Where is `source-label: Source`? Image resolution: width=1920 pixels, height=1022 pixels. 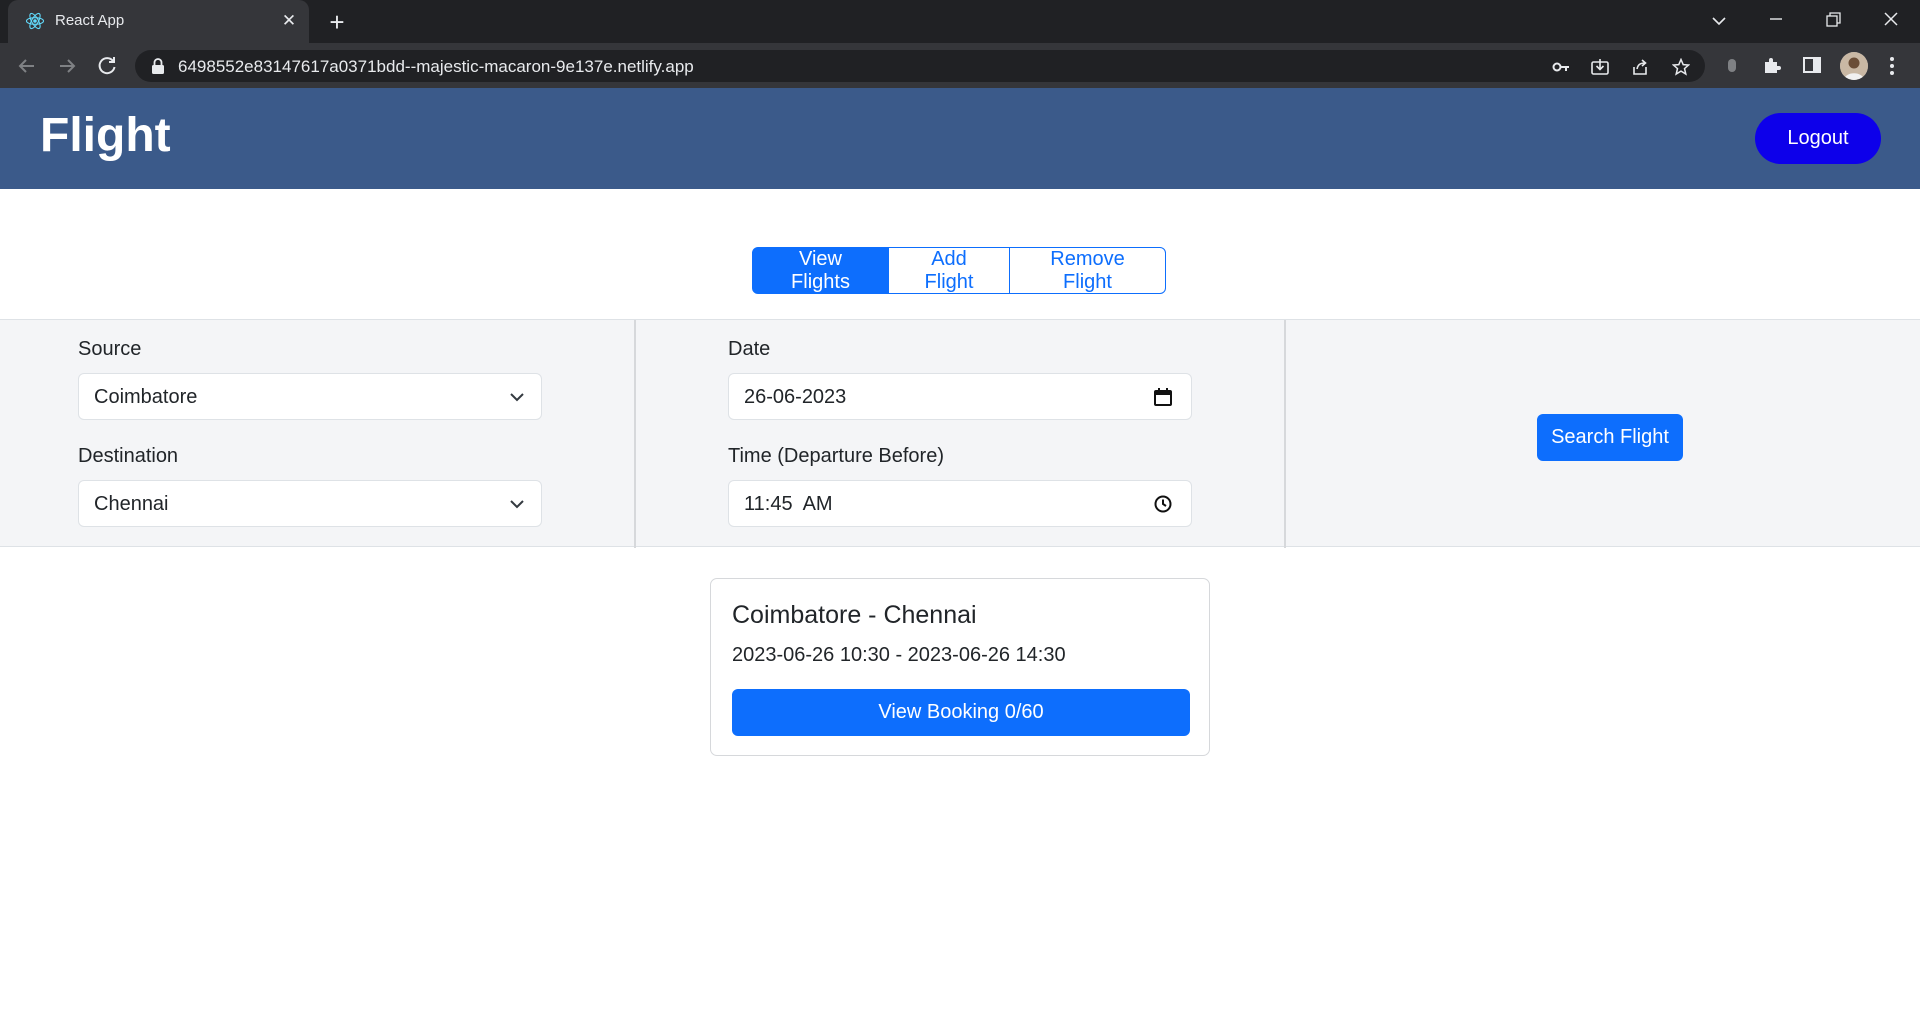 source-label: Source is located at coordinates (110, 349).